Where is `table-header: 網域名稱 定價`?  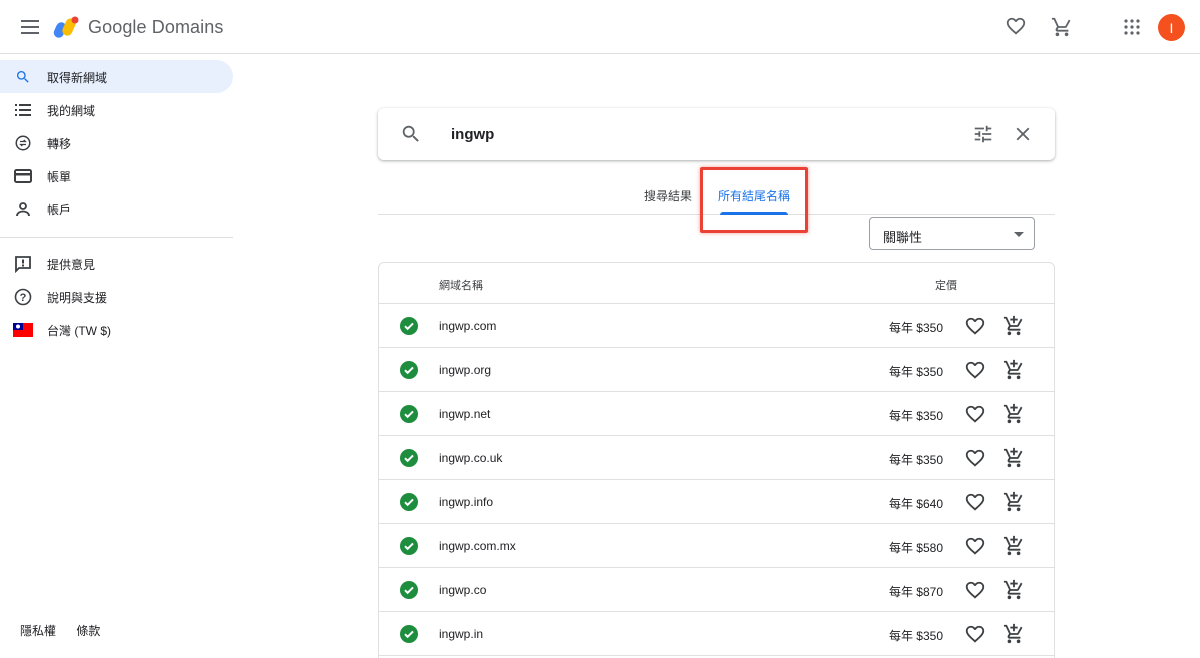
table-header: 網域名稱 定價 is located at coordinates (716, 283).